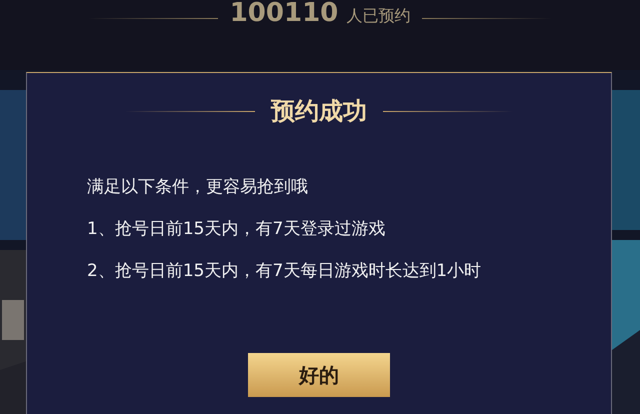 The width and height of the screenshot is (640, 414). I want to click on condition-text: 2、抢号日前15天内，有7天每日游戏时长达到1小时, so click(284, 271).